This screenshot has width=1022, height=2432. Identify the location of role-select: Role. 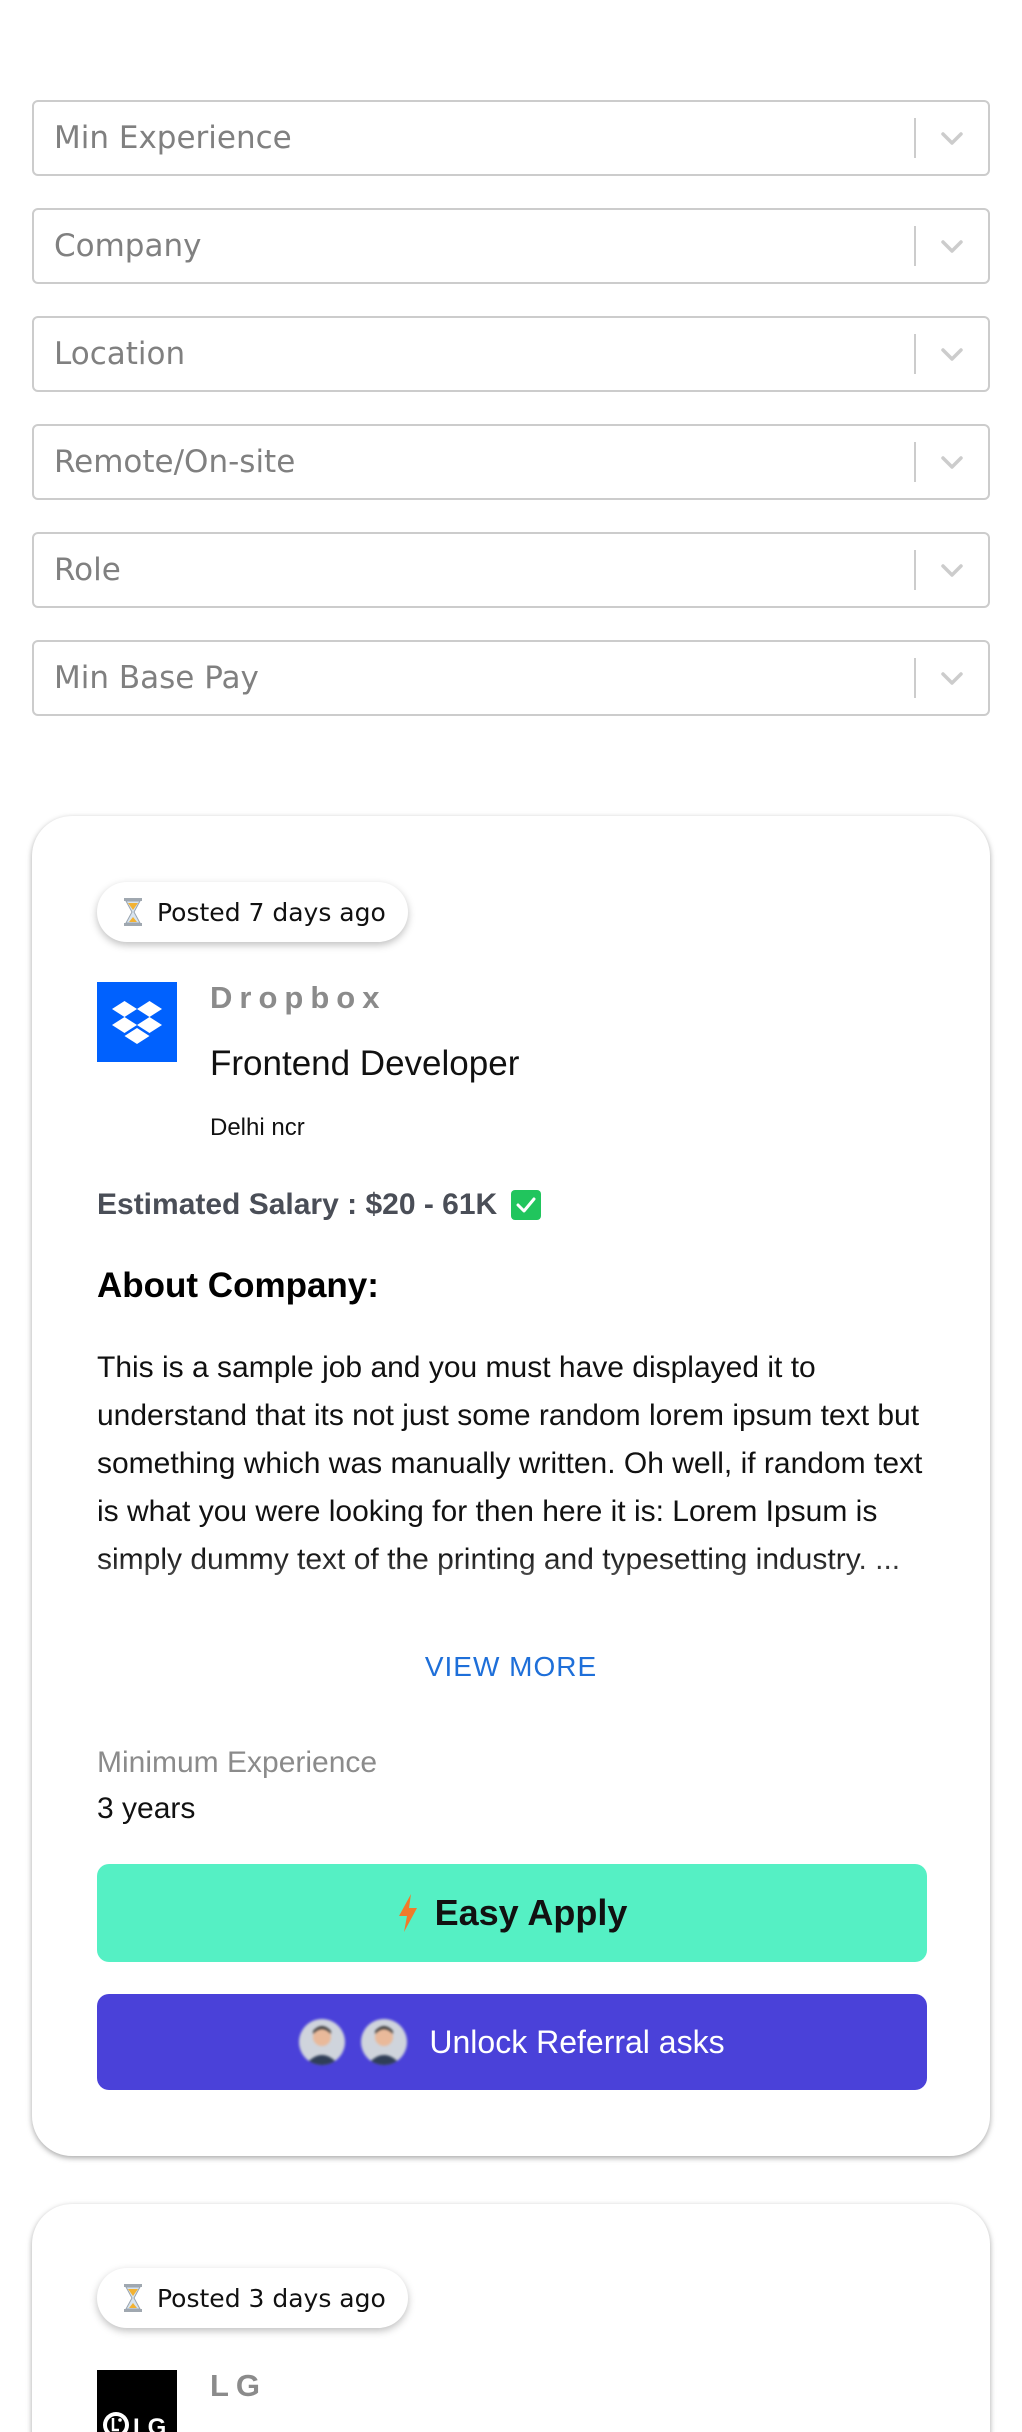
(511, 570).